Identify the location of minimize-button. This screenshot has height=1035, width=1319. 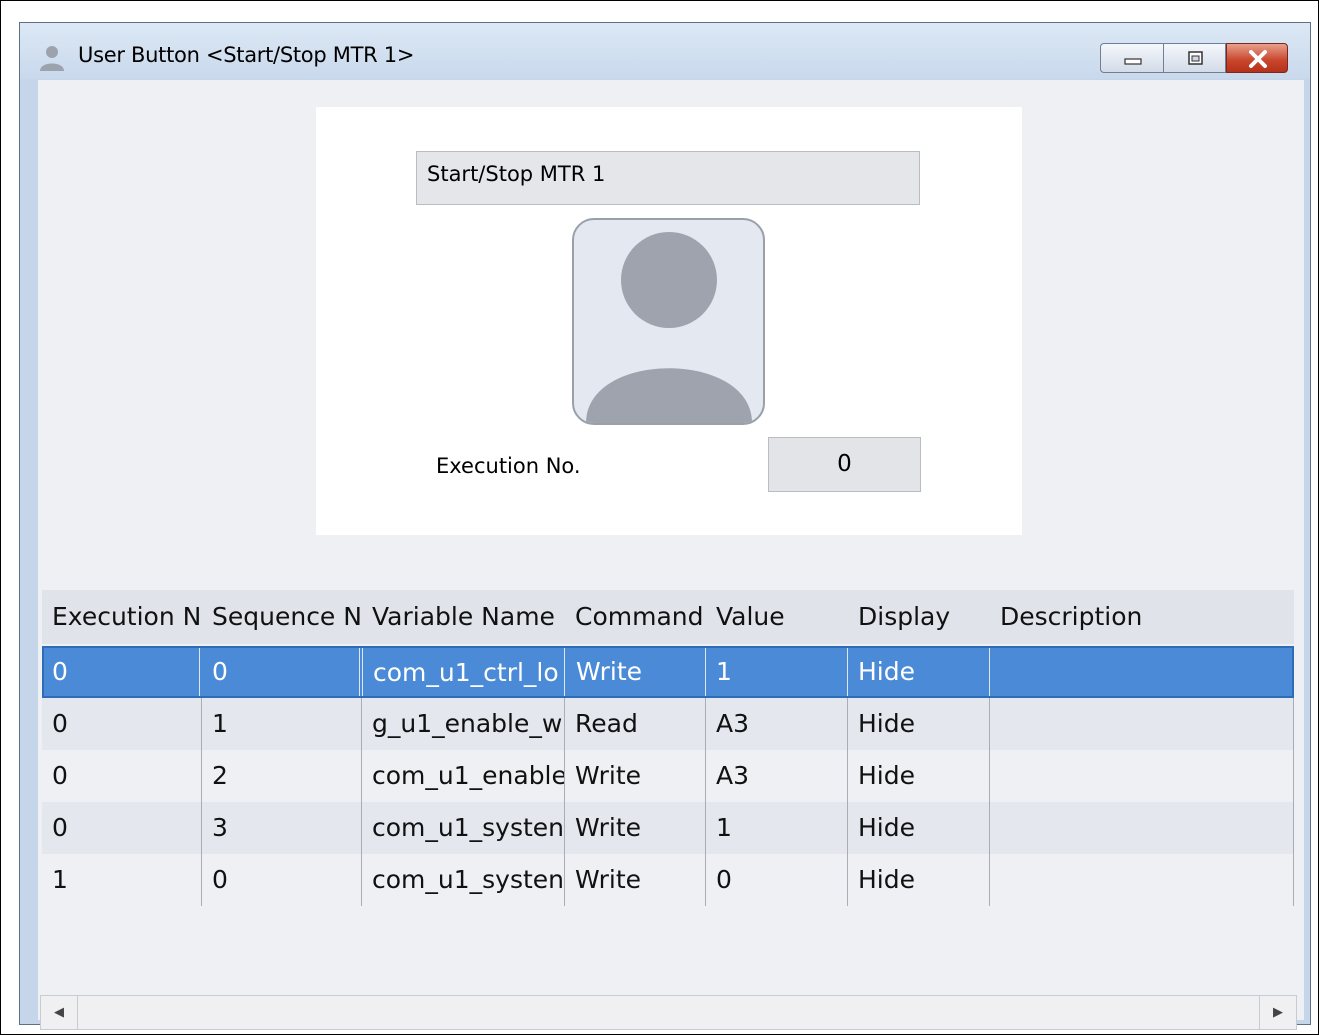
(1131, 58).